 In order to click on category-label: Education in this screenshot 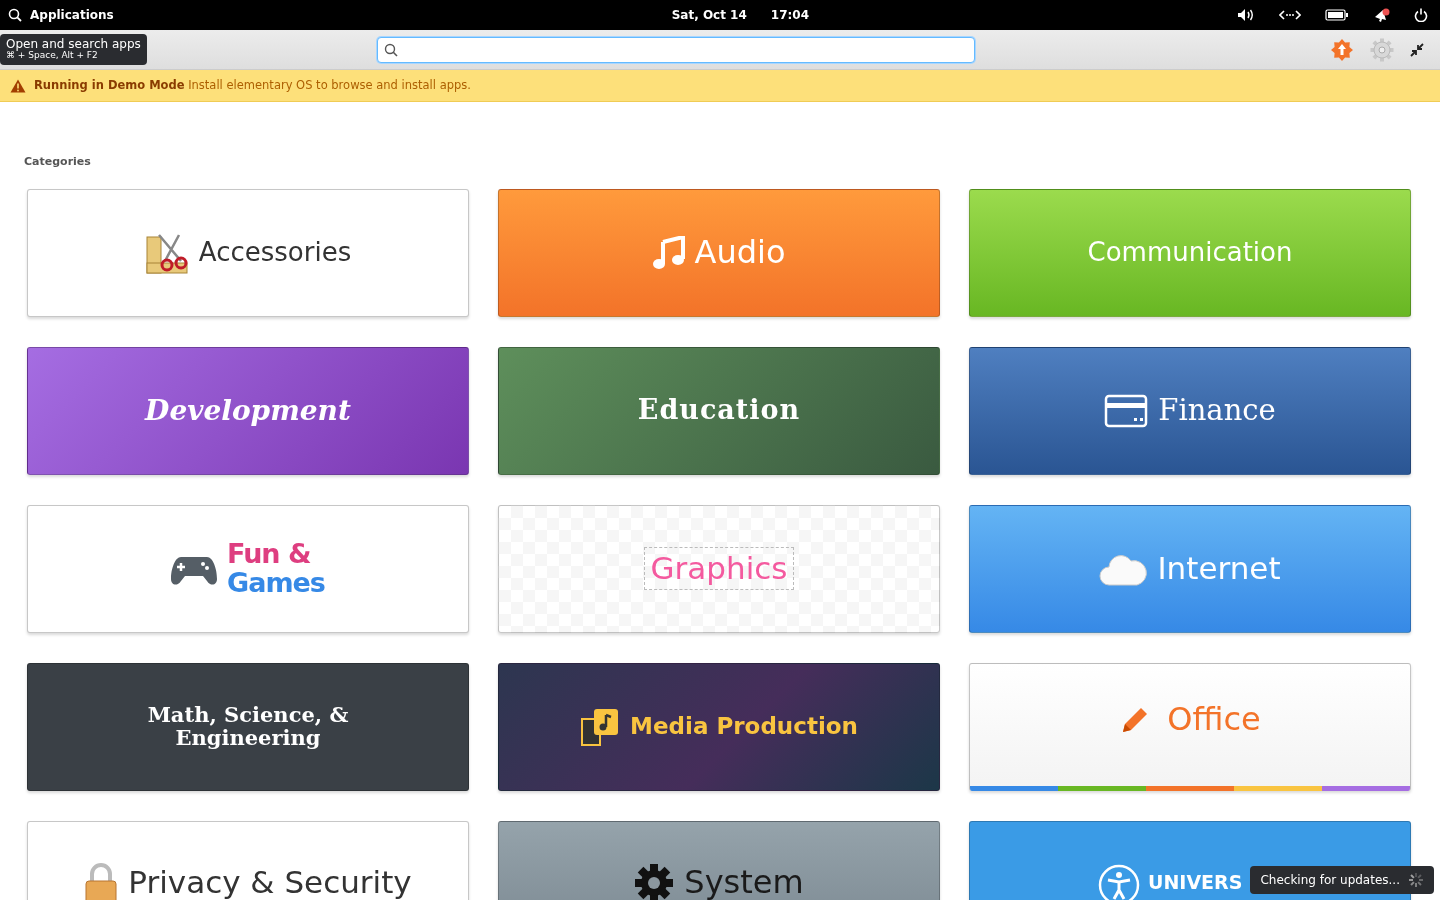, I will do `click(719, 410)`.